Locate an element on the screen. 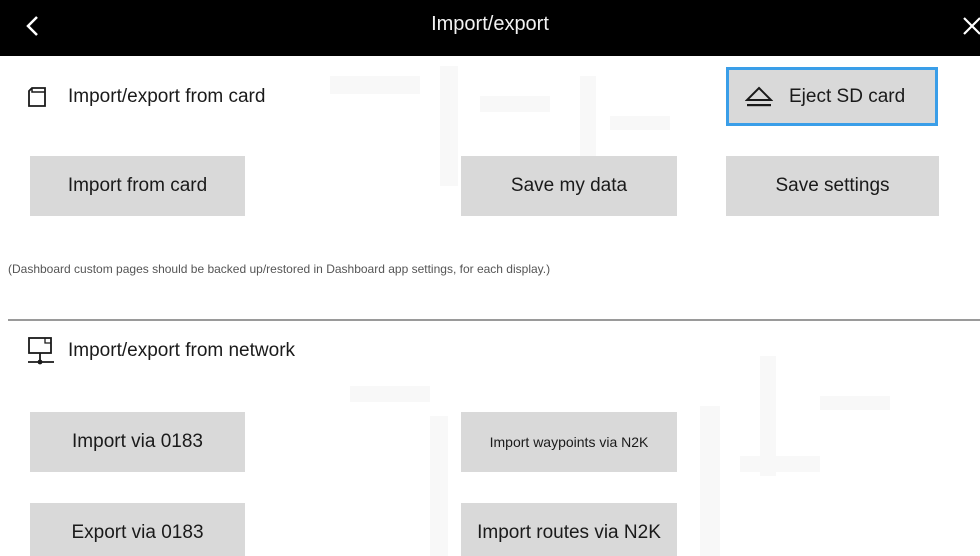 Image resolution: width=980 pixels, height=556 pixels. import-via-0183-button: Import via 0183 is located at coordinates (137, 442).